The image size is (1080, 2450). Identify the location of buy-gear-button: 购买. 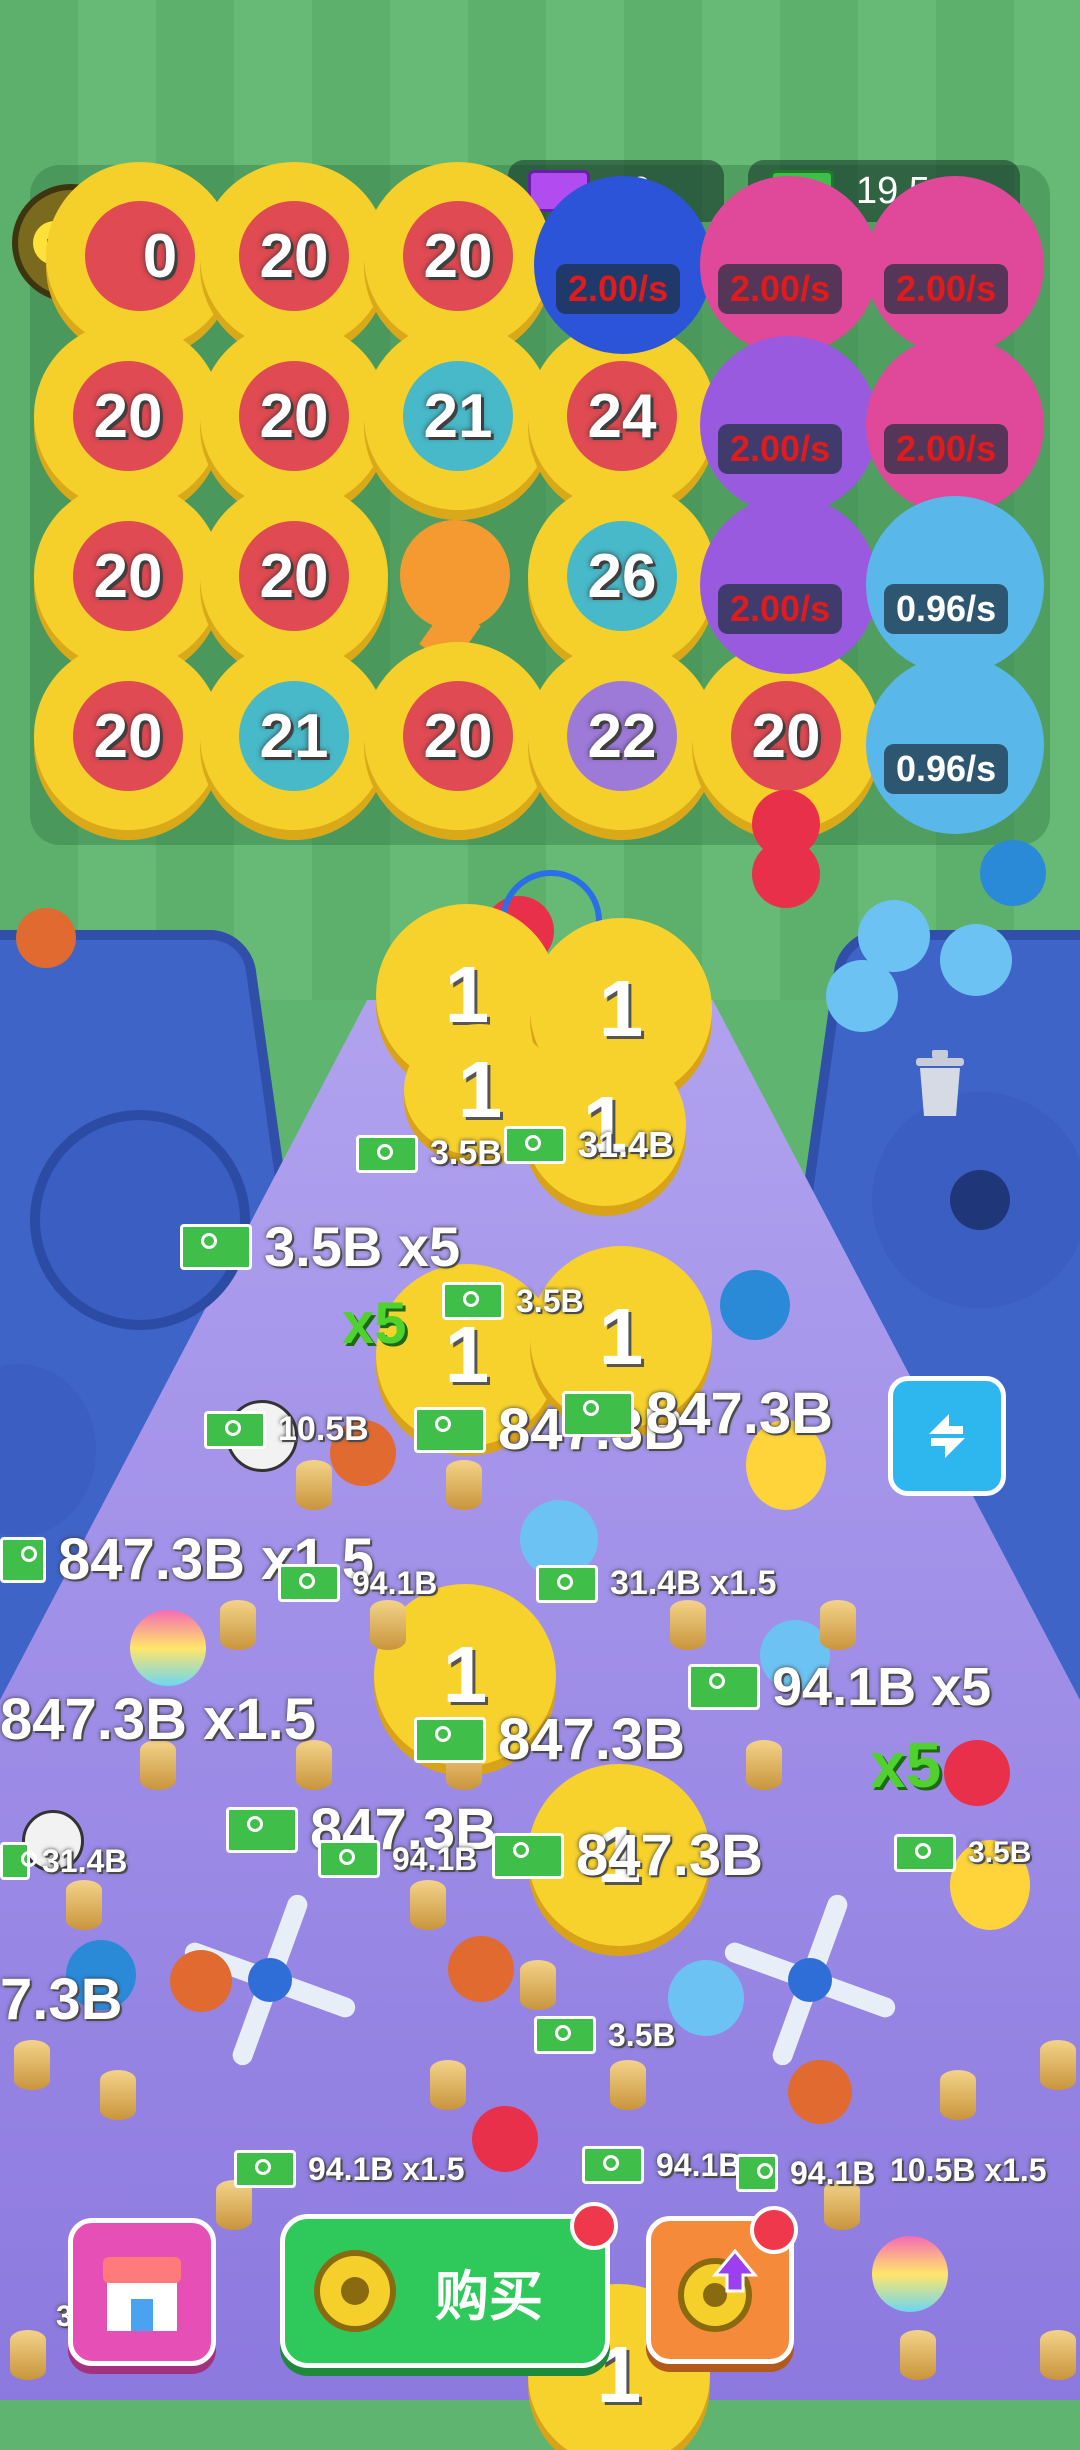
(445, 2291).